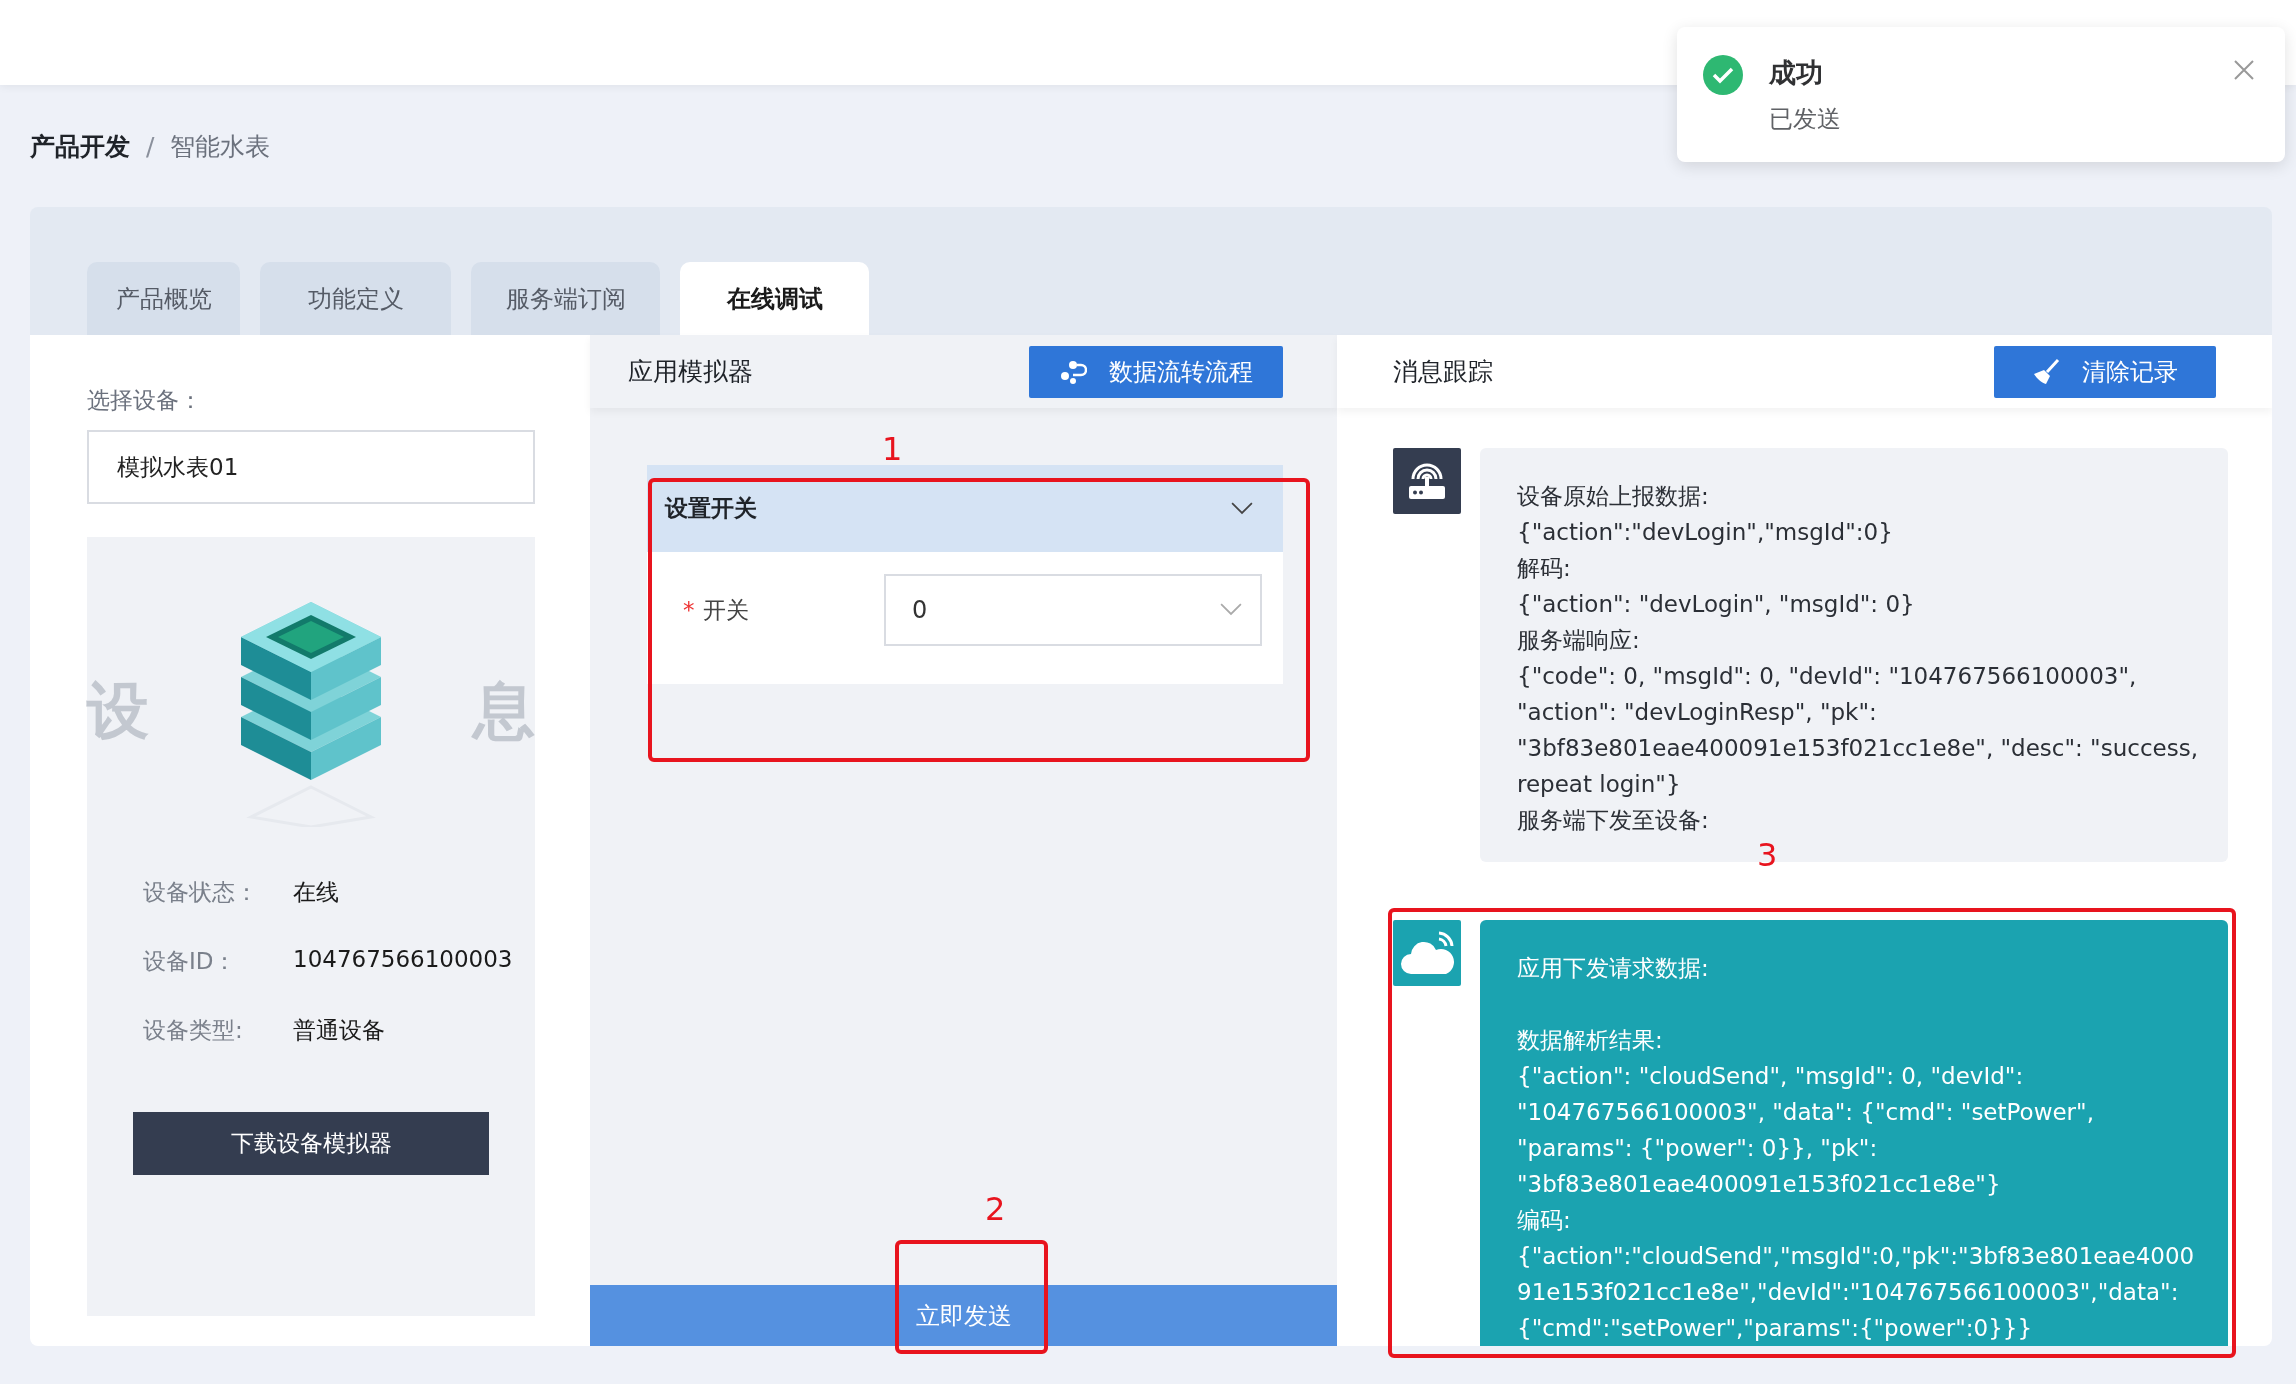  I want to click on clear-button: 清除记录, so click(2105, 371).